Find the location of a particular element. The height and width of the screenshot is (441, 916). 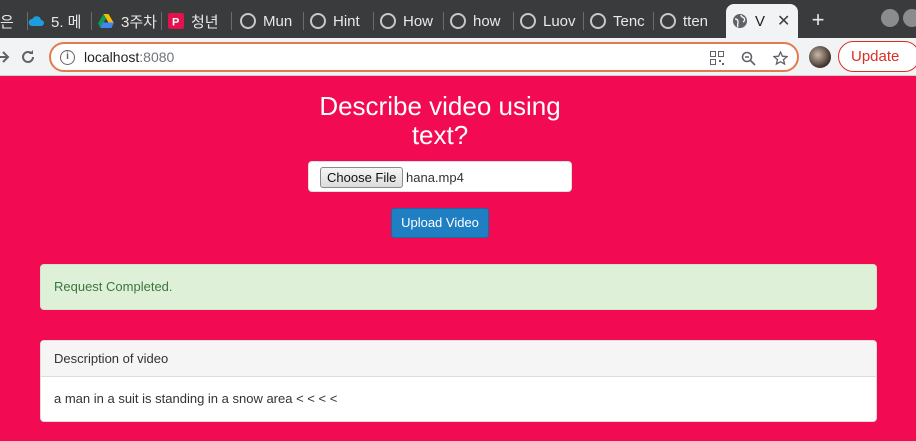

tab-label: Mun is located at coordinates (278, 21).